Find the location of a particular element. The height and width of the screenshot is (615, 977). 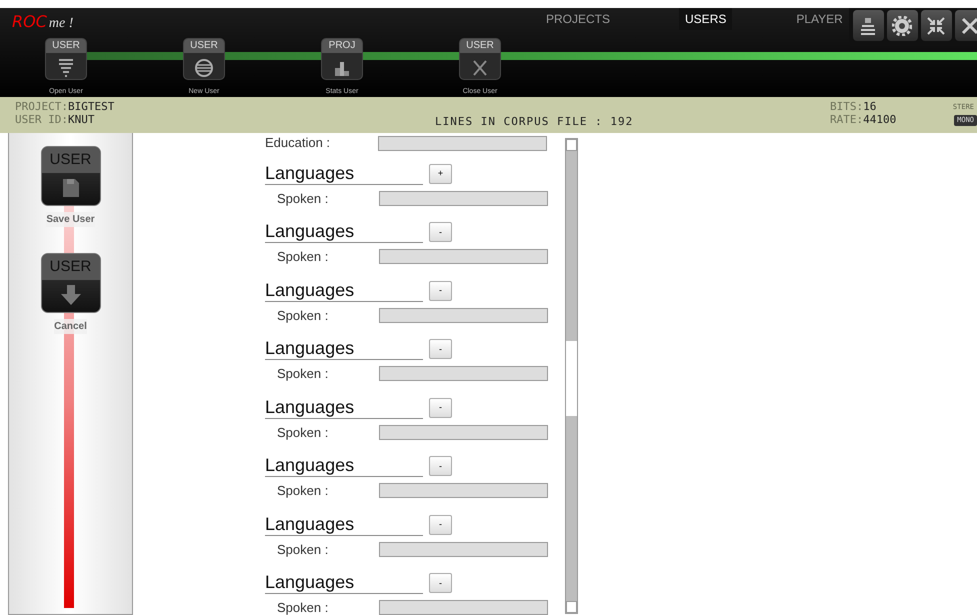

settings-button is located at coordinates (902, 25).